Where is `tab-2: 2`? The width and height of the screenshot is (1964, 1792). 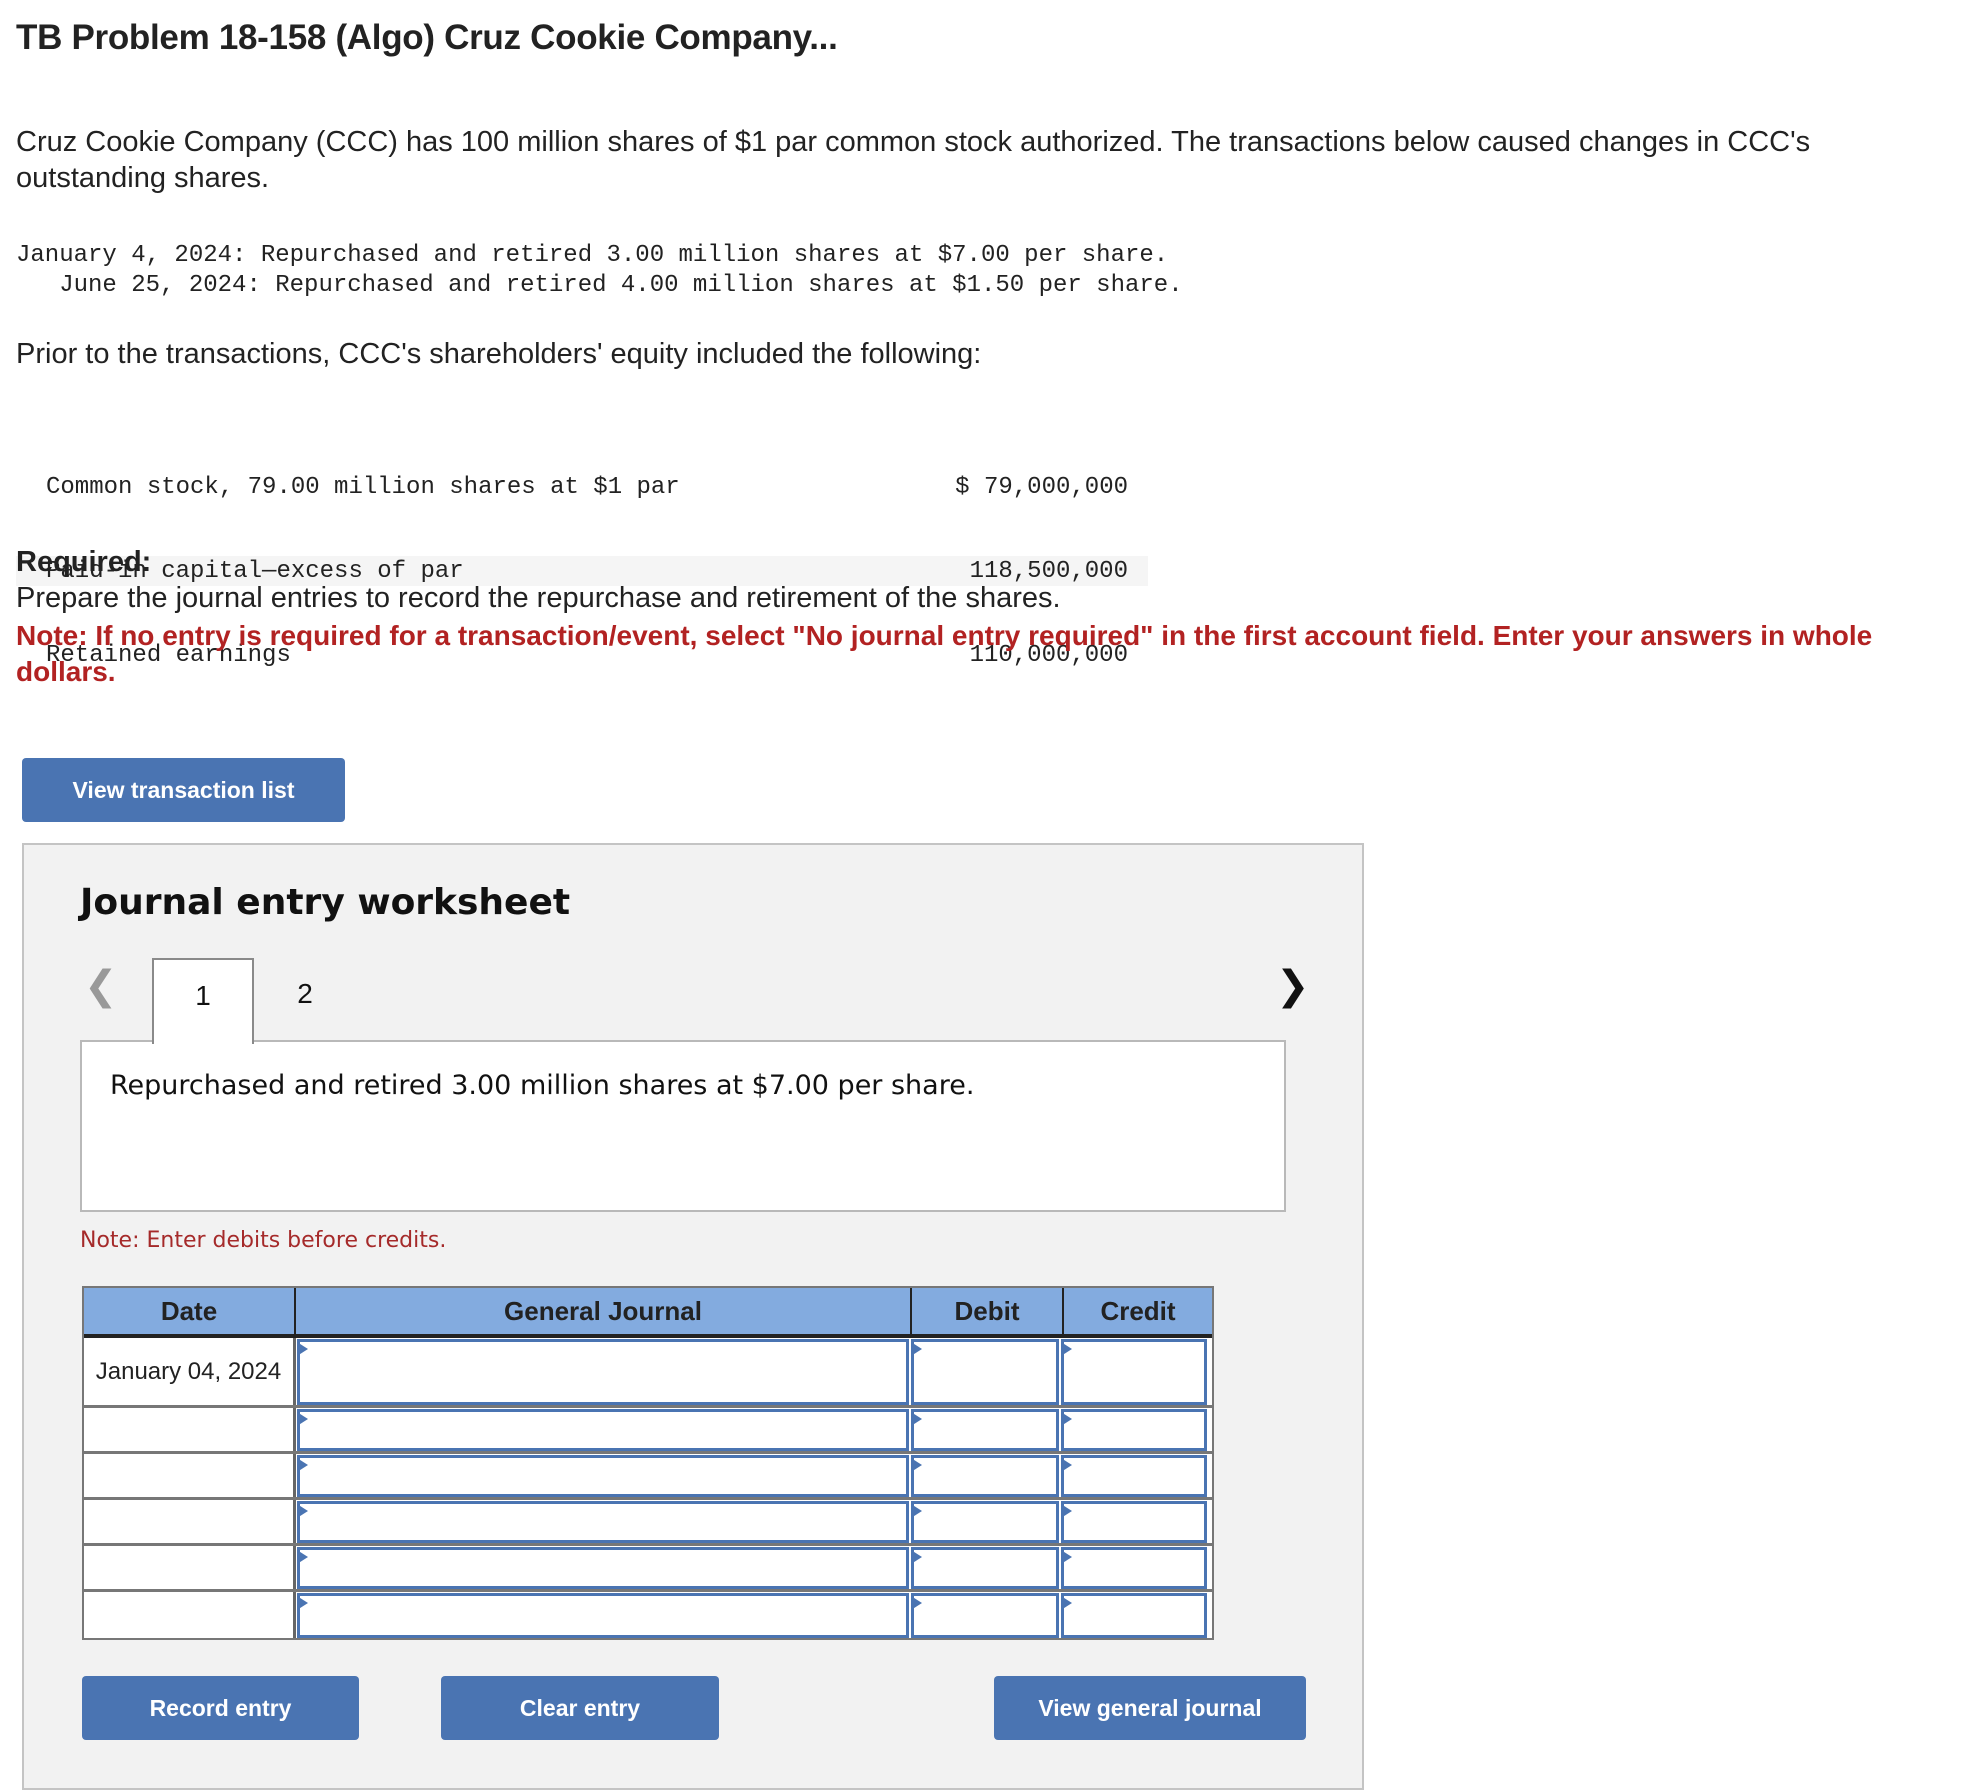
tab-2: 2 is located at coordinates (305, 998).